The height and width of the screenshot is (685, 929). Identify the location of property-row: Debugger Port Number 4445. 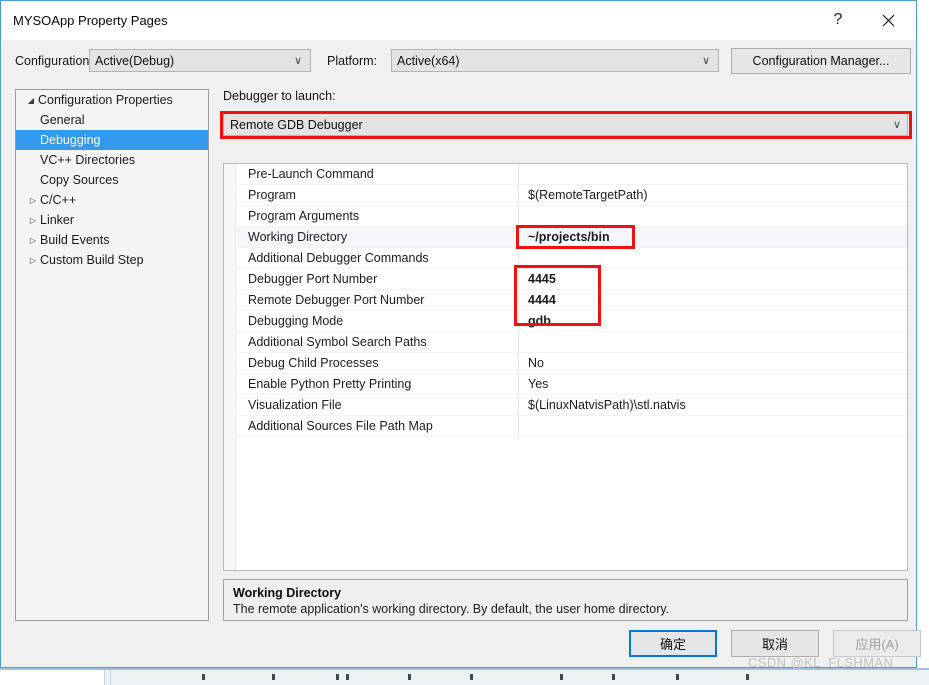
(571, 279).